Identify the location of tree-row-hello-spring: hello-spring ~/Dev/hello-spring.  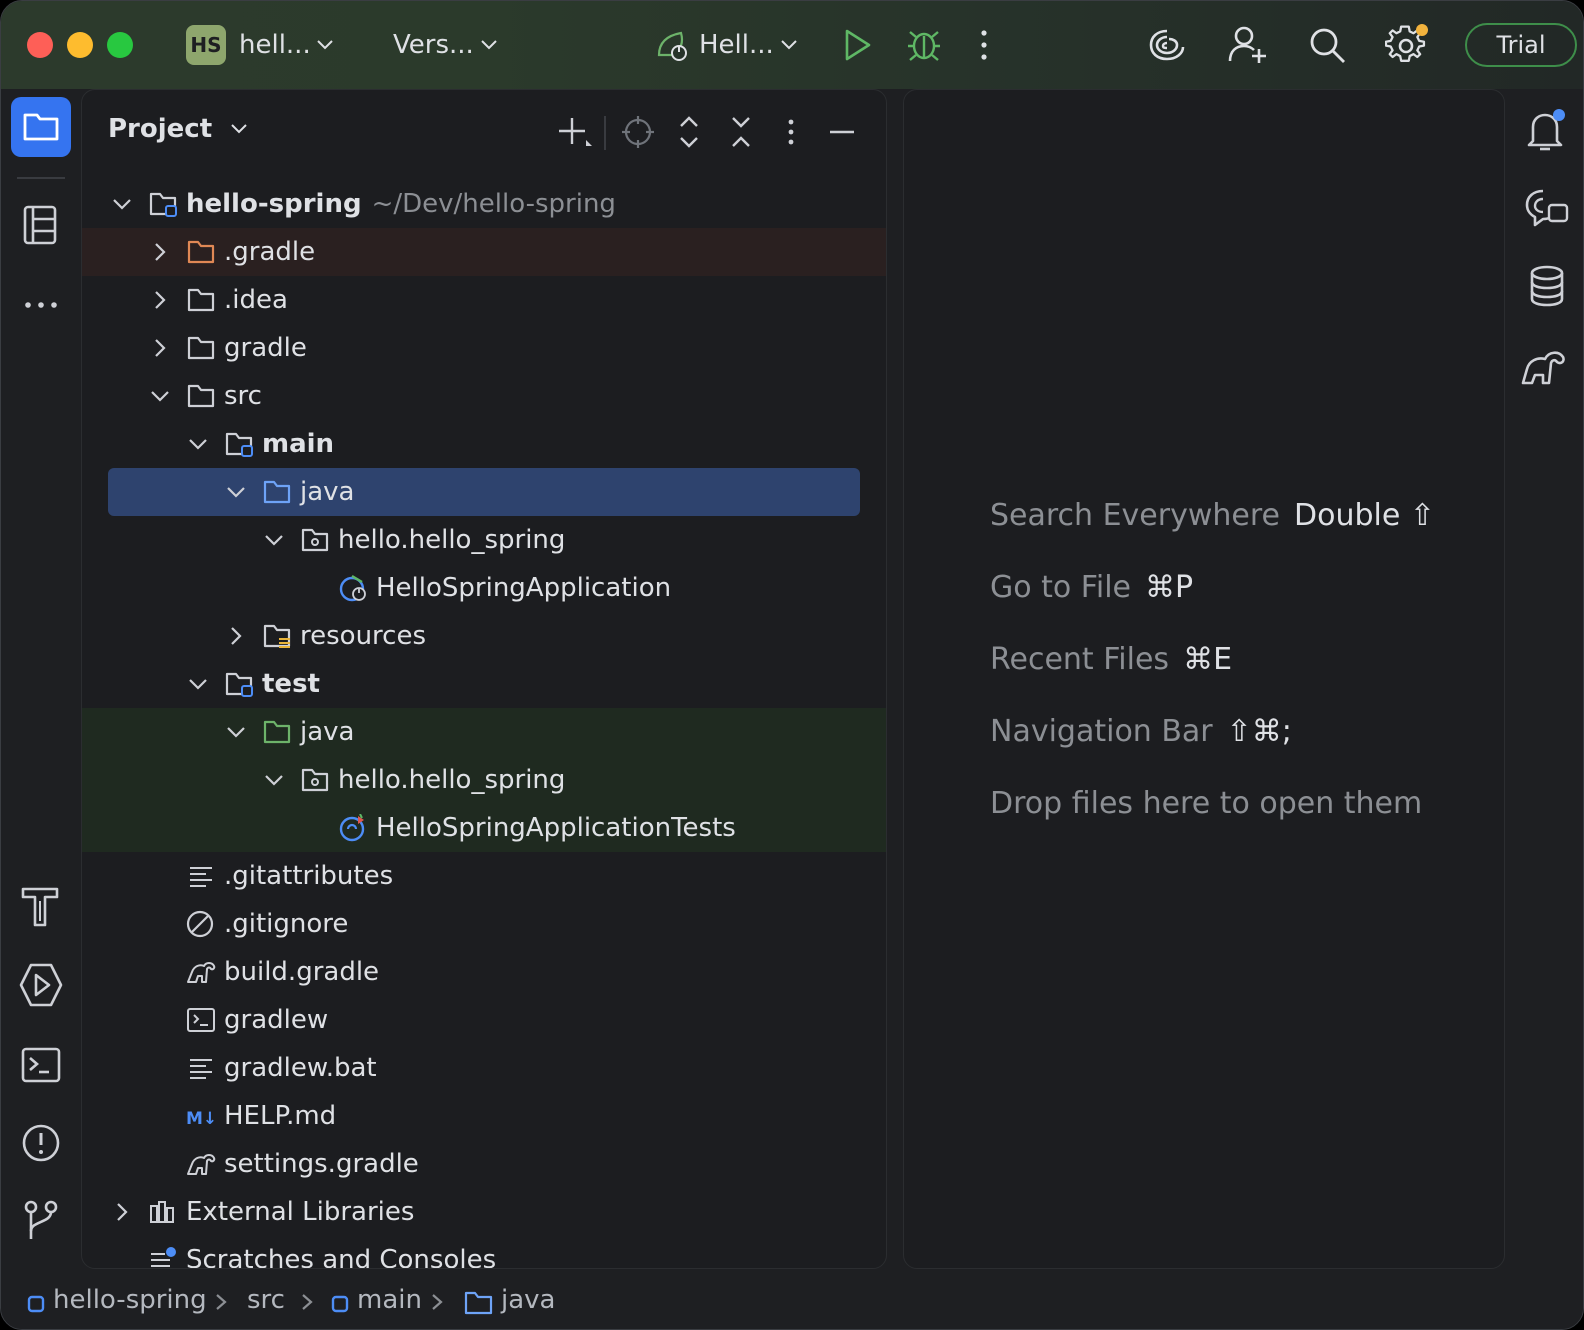
(484, 204).